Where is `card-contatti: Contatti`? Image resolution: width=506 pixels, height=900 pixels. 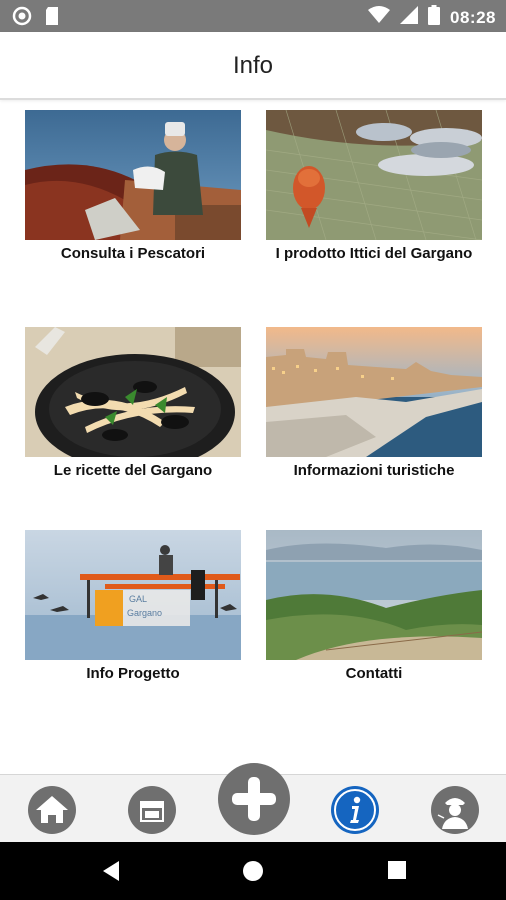
card-contatti: Contatti is located at coordinates (374, 606).